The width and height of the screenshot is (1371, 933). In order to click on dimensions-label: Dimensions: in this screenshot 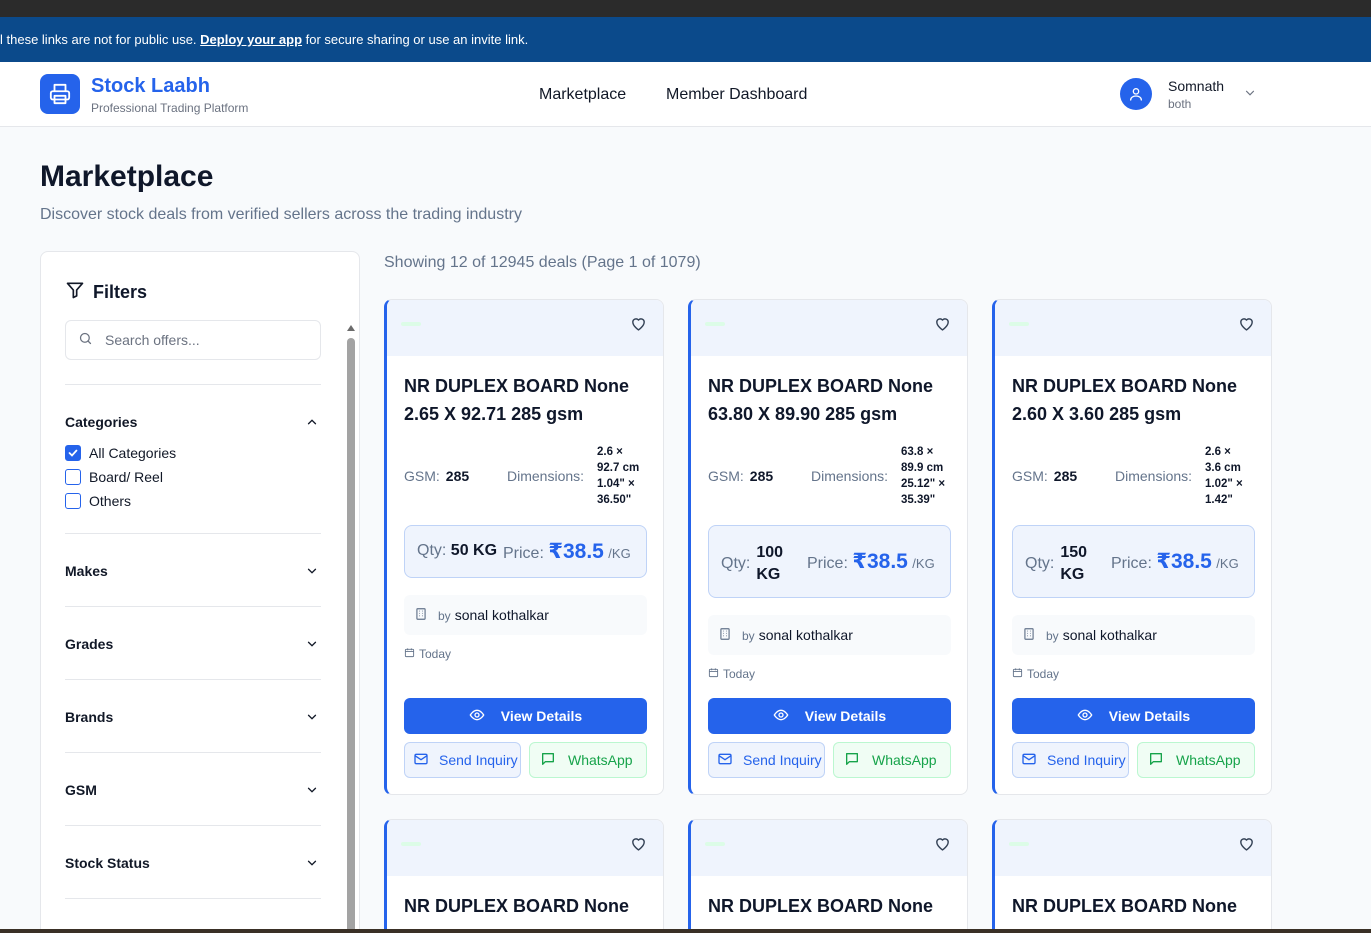, I will do `click(850, 476)`.